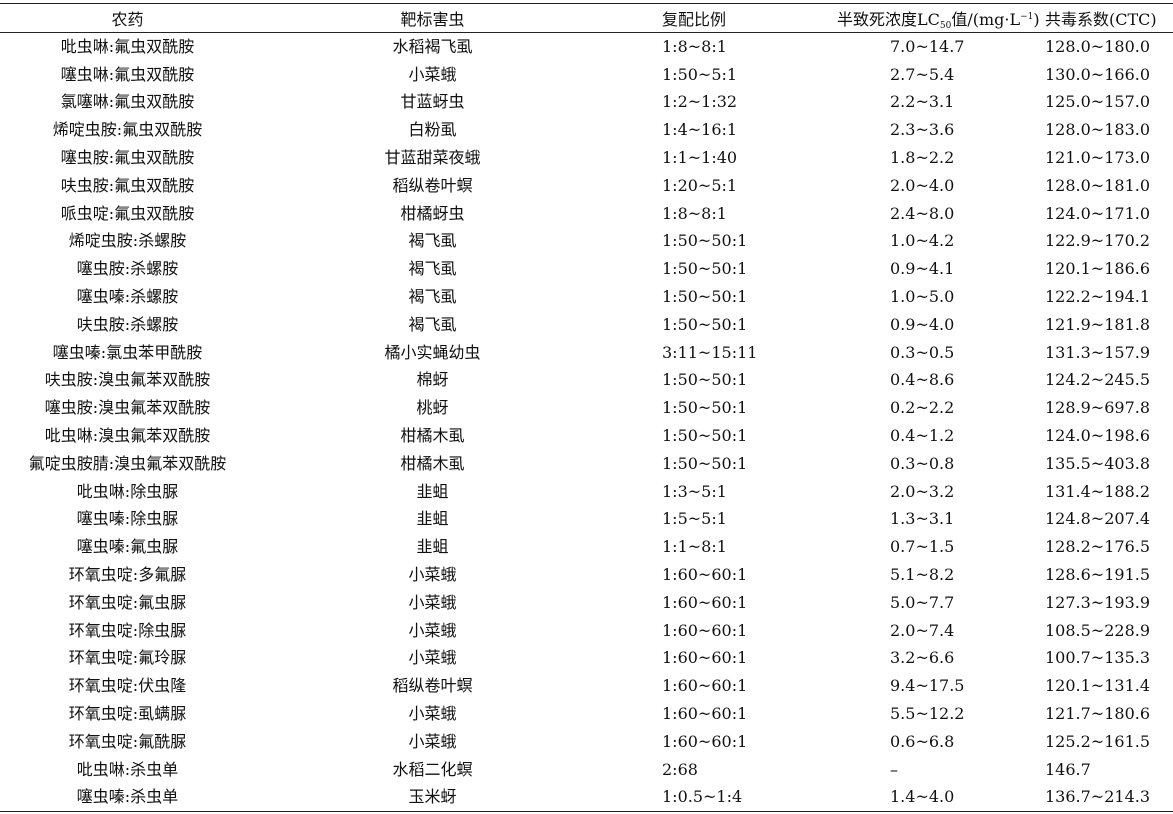  I want to click on cell-lc50: 1.4~4.0, so click(922, 797).